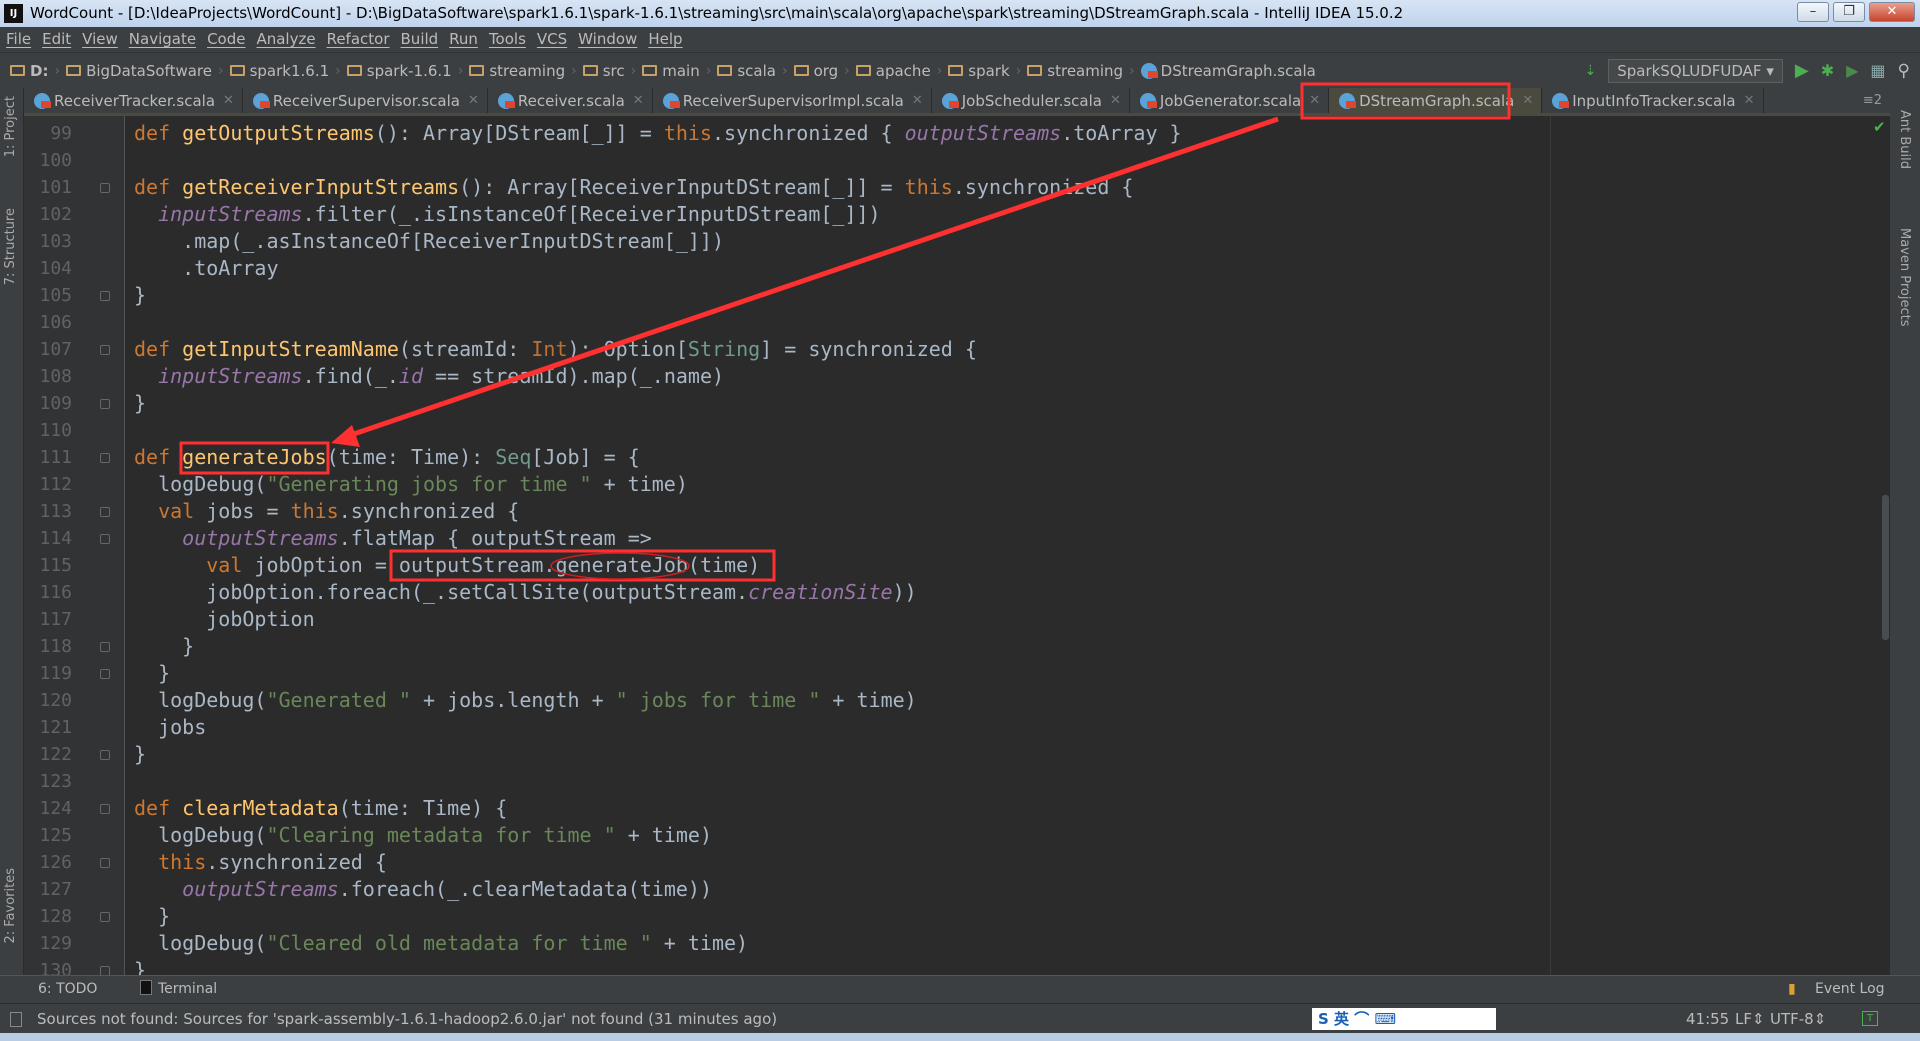 The image size is (1920, 1041). What do you see at coordinates (1228, 71) in the screenshot?
I see `breadcrumb-item: DStreamGraph.scala` at bounding box center [1228, 71].